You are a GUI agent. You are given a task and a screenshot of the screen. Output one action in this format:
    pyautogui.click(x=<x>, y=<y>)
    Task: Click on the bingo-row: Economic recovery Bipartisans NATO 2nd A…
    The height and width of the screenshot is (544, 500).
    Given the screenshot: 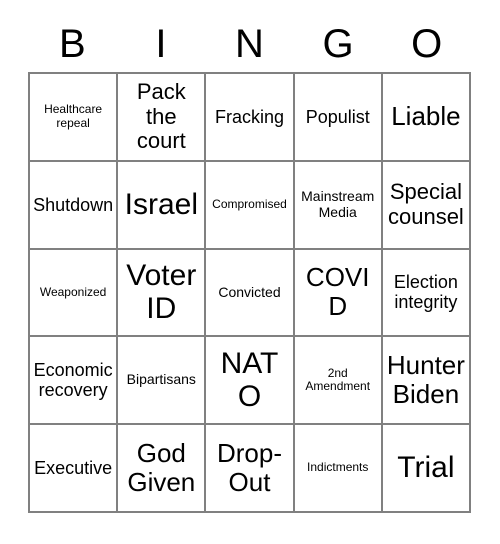 What is the action you would take?
    pyautogui.click(x=251, y=381)
    